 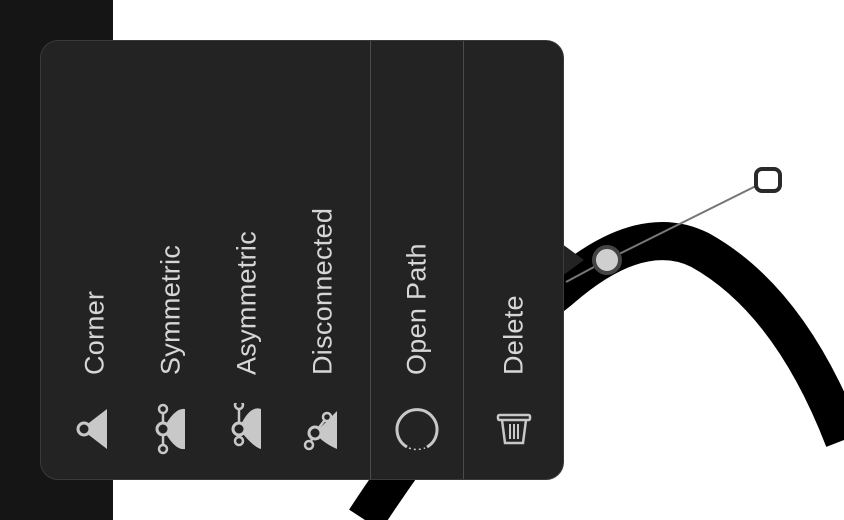 What do you see at coordinates (320, 431) in the screenshot?
I see `disconnected-node-icon` at bounding box center [320, 431].